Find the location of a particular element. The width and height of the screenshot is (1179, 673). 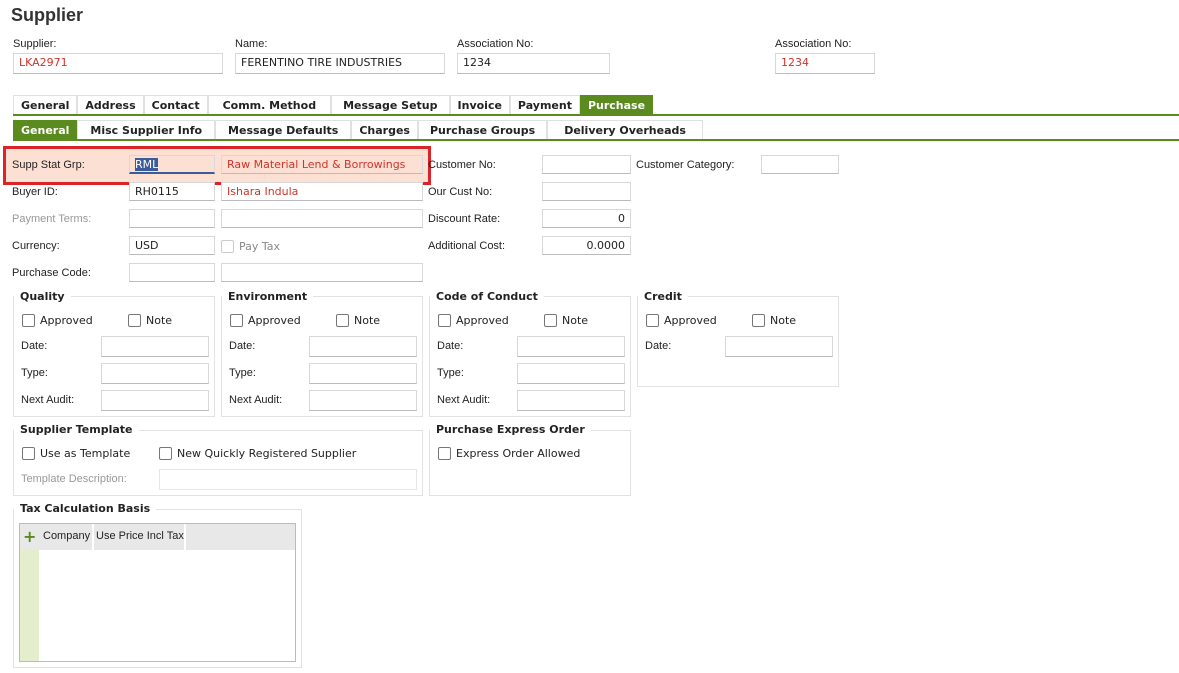

tab-general: General is located at coordinates (45, 104).